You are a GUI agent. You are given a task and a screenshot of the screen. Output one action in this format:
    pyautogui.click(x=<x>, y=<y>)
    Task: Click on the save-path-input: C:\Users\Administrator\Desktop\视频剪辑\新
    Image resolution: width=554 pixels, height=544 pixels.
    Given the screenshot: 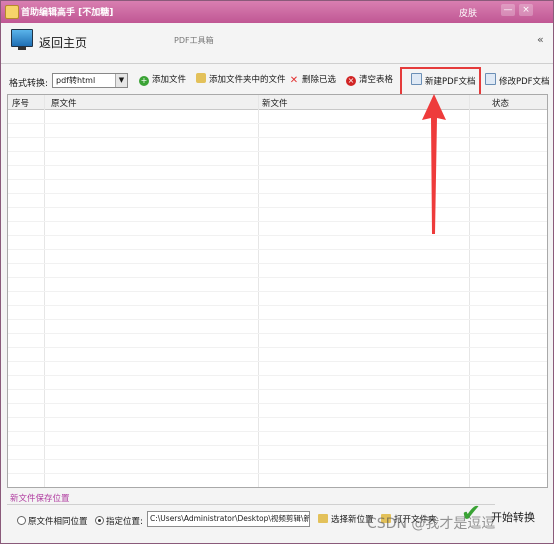 What is the action you would take?
    pyautogui.click(x=228, y=519)
    